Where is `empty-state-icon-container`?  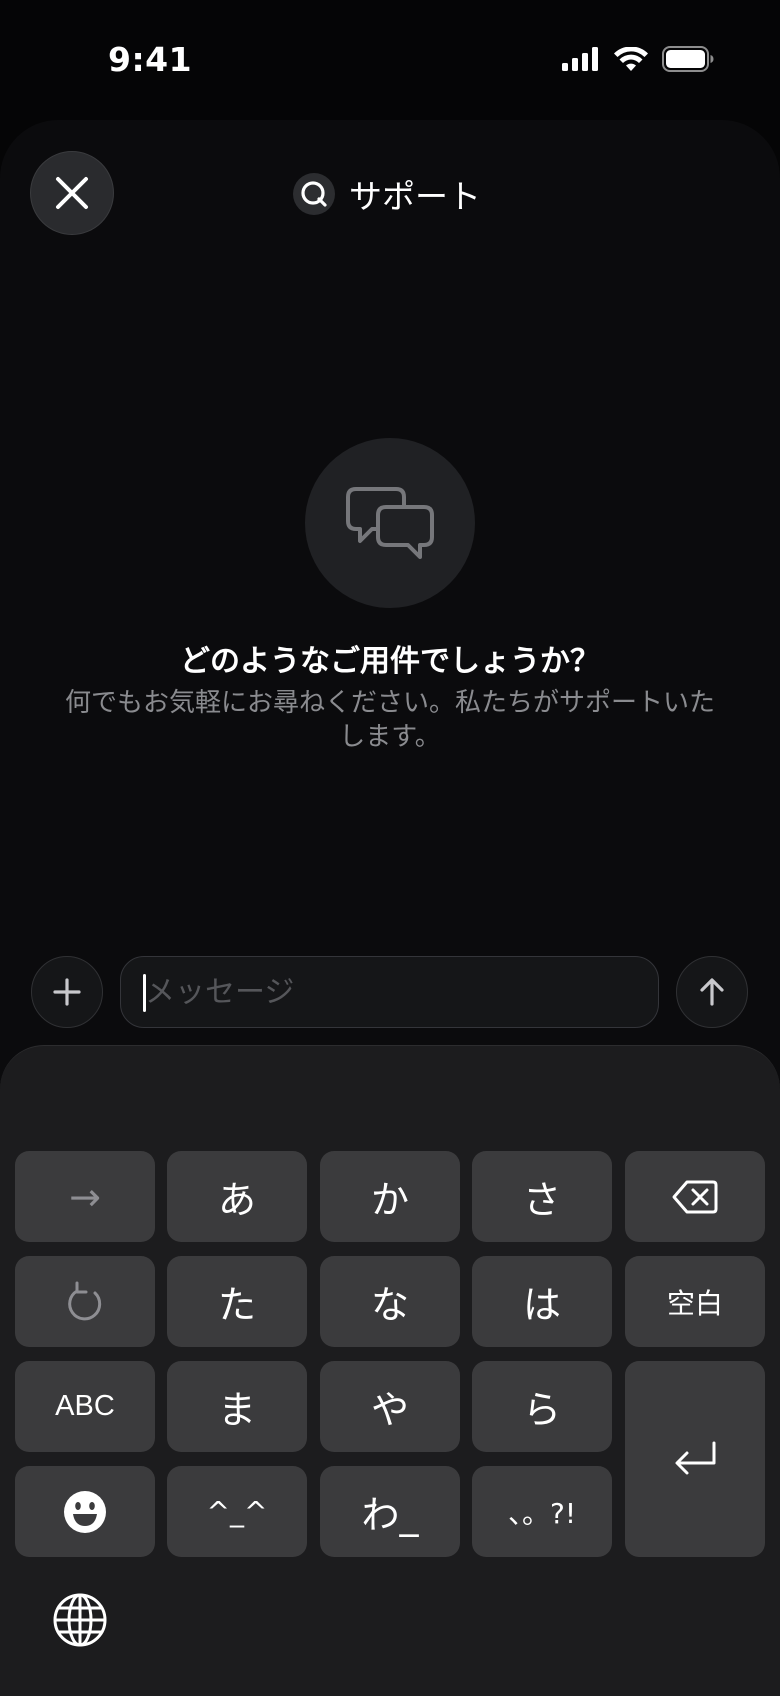
empty-state-icon-container is located at coordinates (390, 523).